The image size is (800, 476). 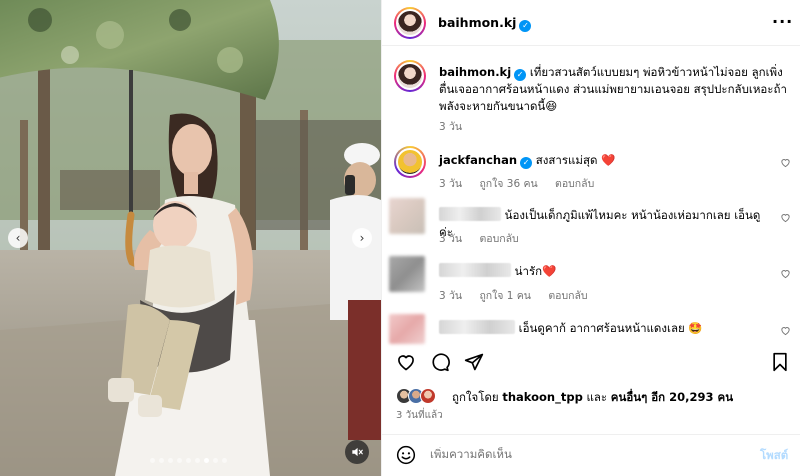 What do you see at coordinates (695, 328) in the screenshot?
I see `emoji: 🤩` at bounding box center [695, 328].